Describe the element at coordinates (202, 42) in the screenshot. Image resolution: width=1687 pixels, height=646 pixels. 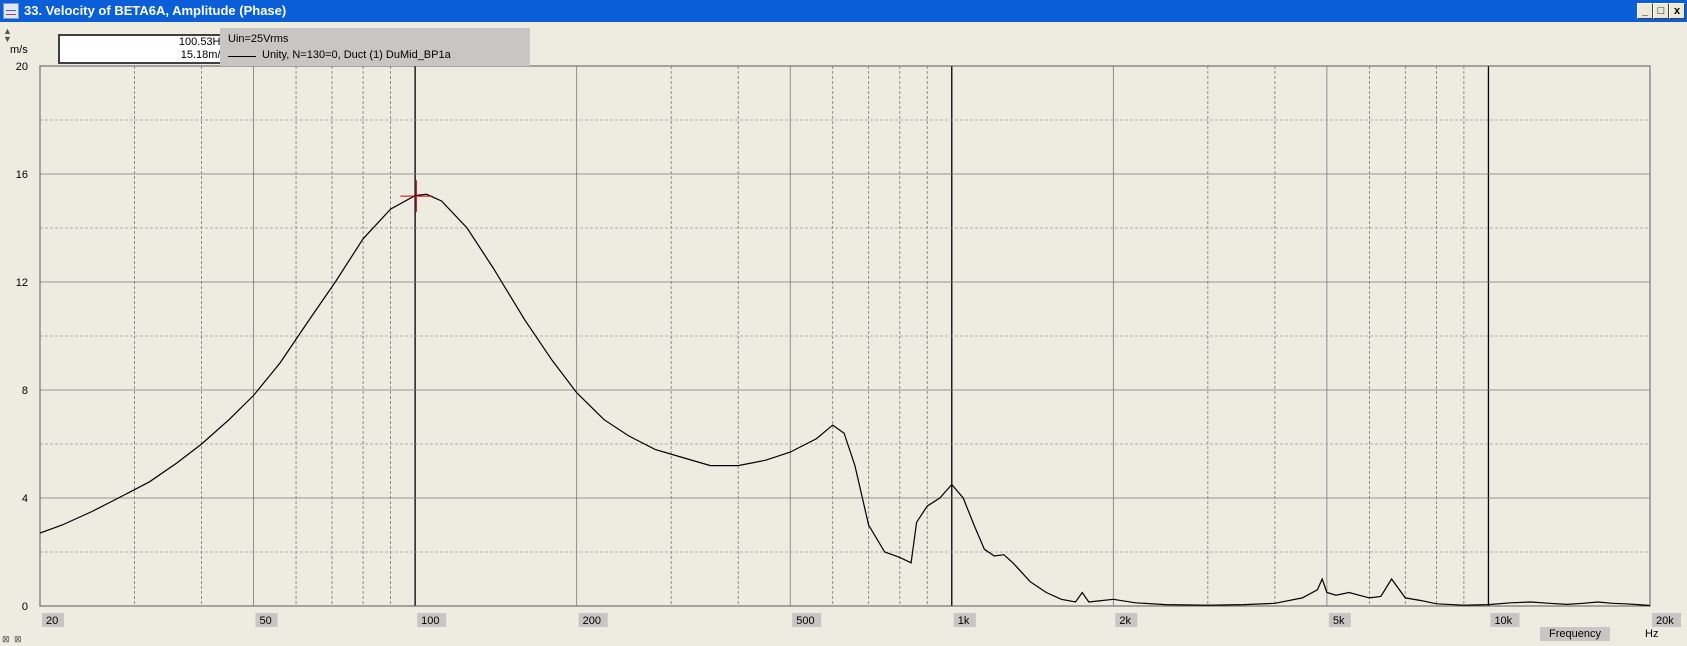
I see `cursor-frequency: 100.53Hz` at that location.